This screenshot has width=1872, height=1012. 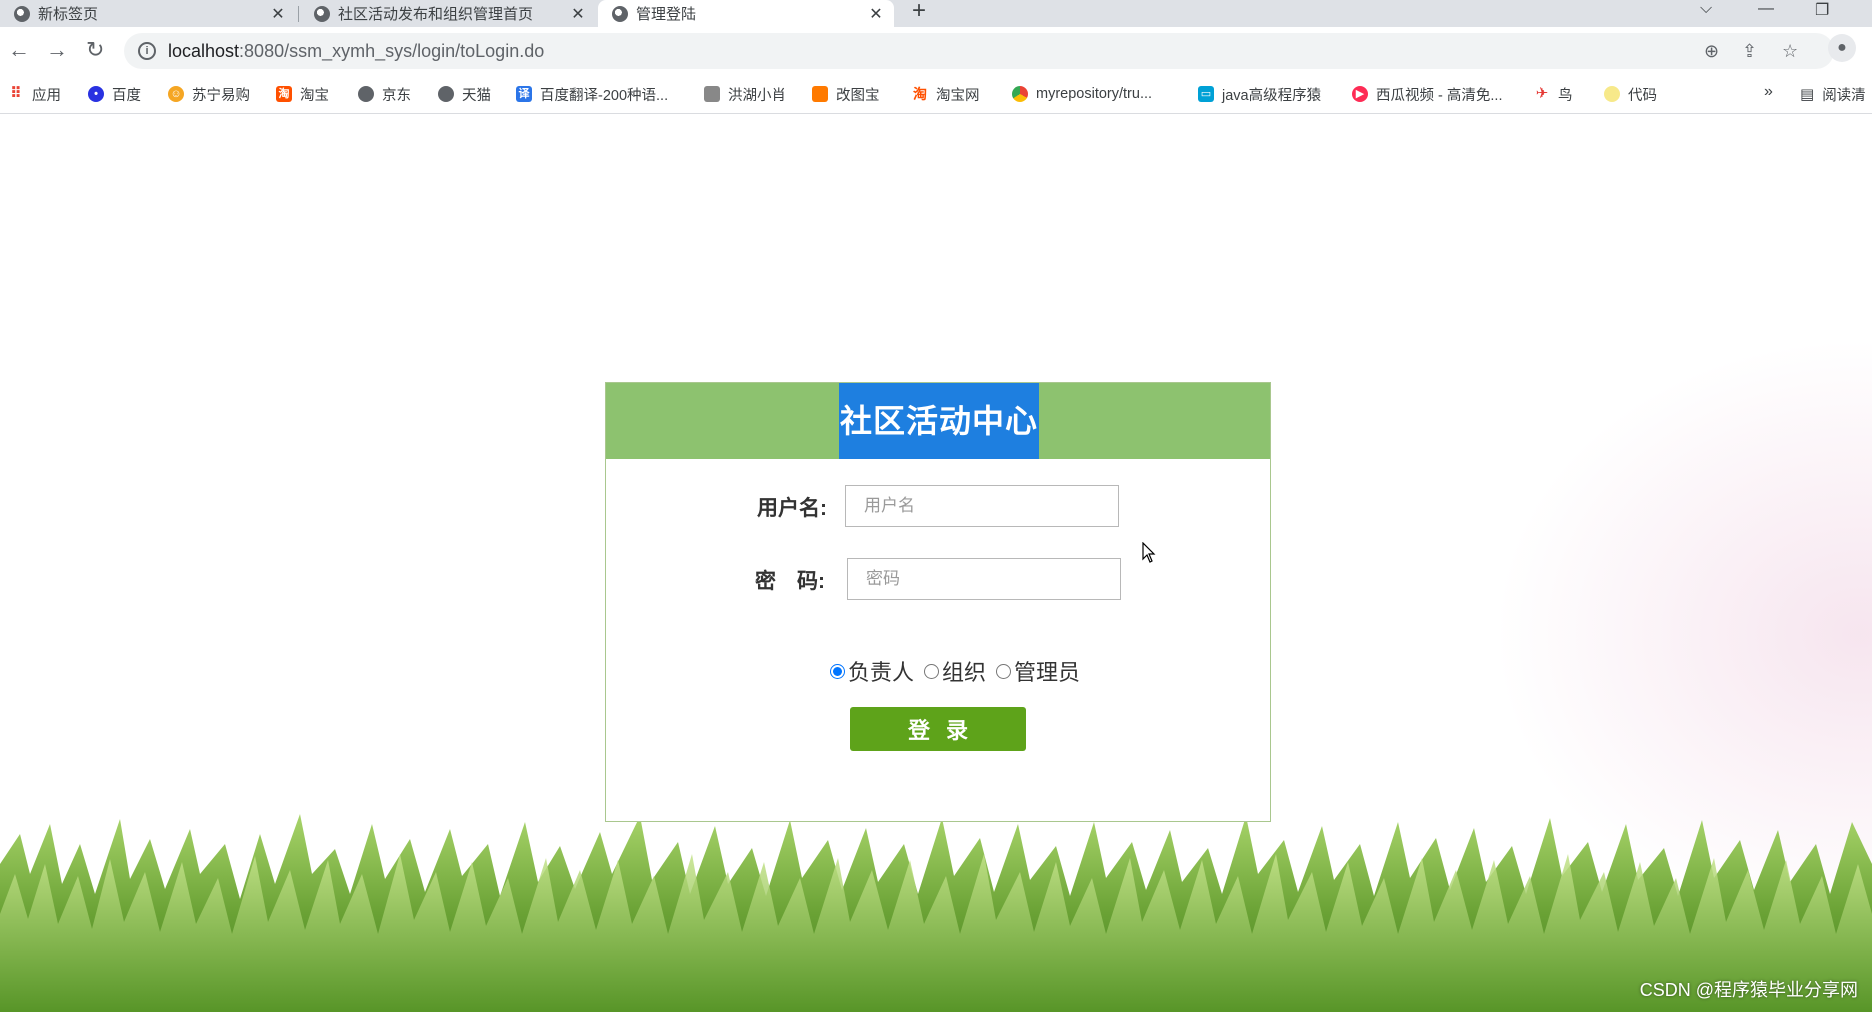 What do you see at coordinates (1768, 92) in the screenshot?
I see `more-bookmarks-chevron-icon: »` at bounding box center [1768, 92].